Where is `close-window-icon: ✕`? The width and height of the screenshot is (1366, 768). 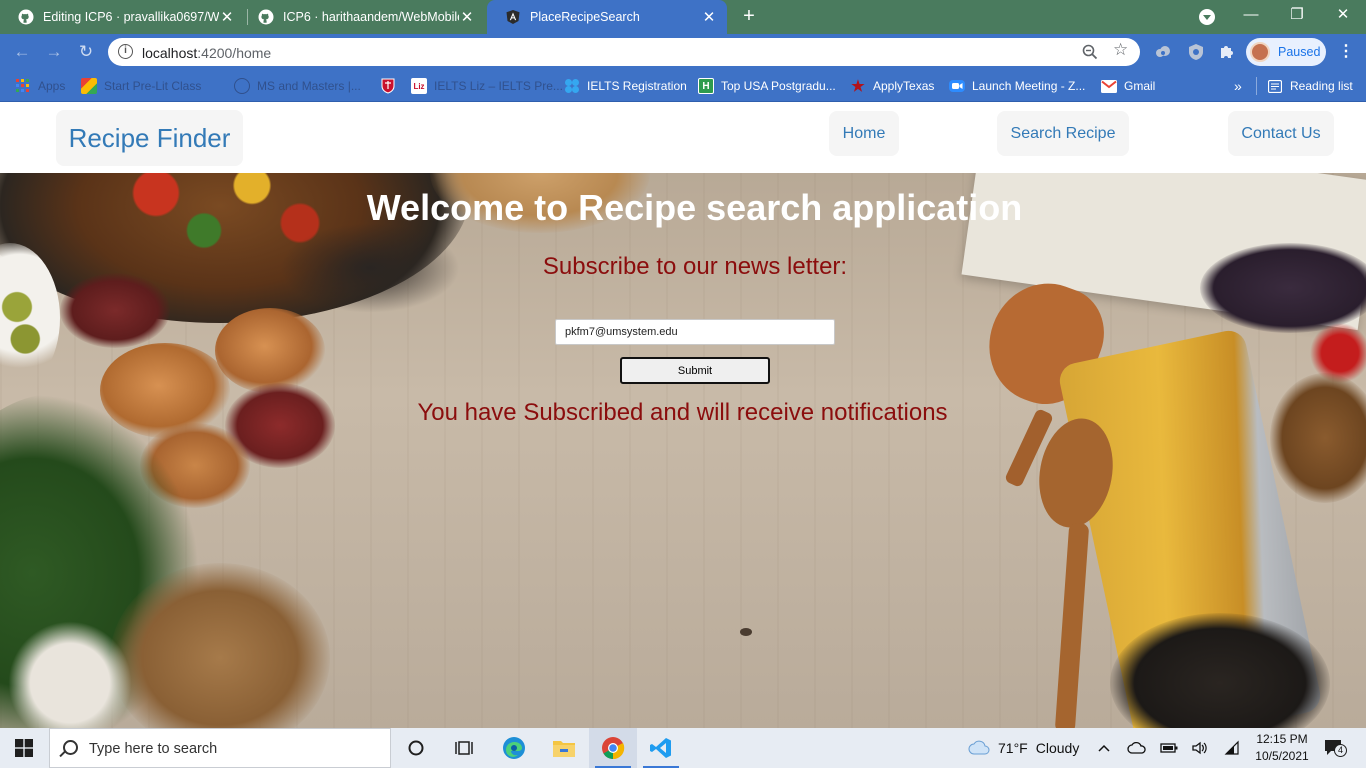
close-window-icon: ✕ is located at coordinates (1343, 15).